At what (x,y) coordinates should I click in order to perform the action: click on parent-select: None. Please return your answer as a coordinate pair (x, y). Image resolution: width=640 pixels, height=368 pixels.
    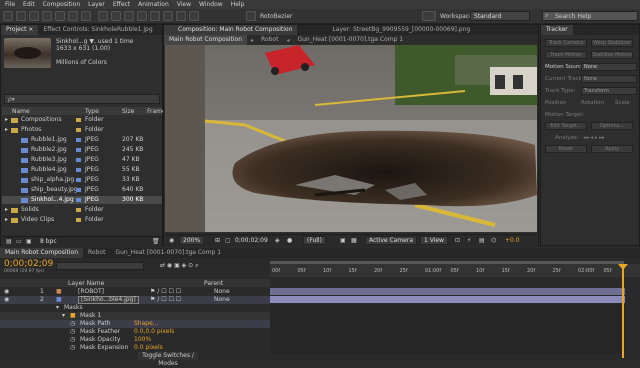
    Looking at the image, I should click on (222, 300).